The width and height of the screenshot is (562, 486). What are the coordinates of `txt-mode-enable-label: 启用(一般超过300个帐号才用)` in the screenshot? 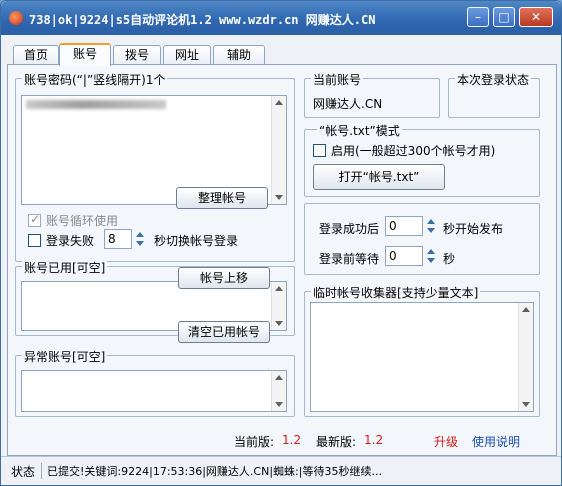 It's located at (413, 151).